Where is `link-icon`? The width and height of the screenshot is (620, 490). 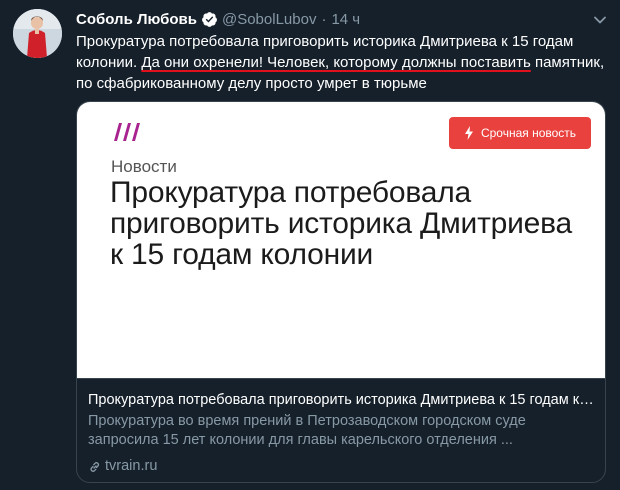 link-icon is located at coordinates (95, 466).